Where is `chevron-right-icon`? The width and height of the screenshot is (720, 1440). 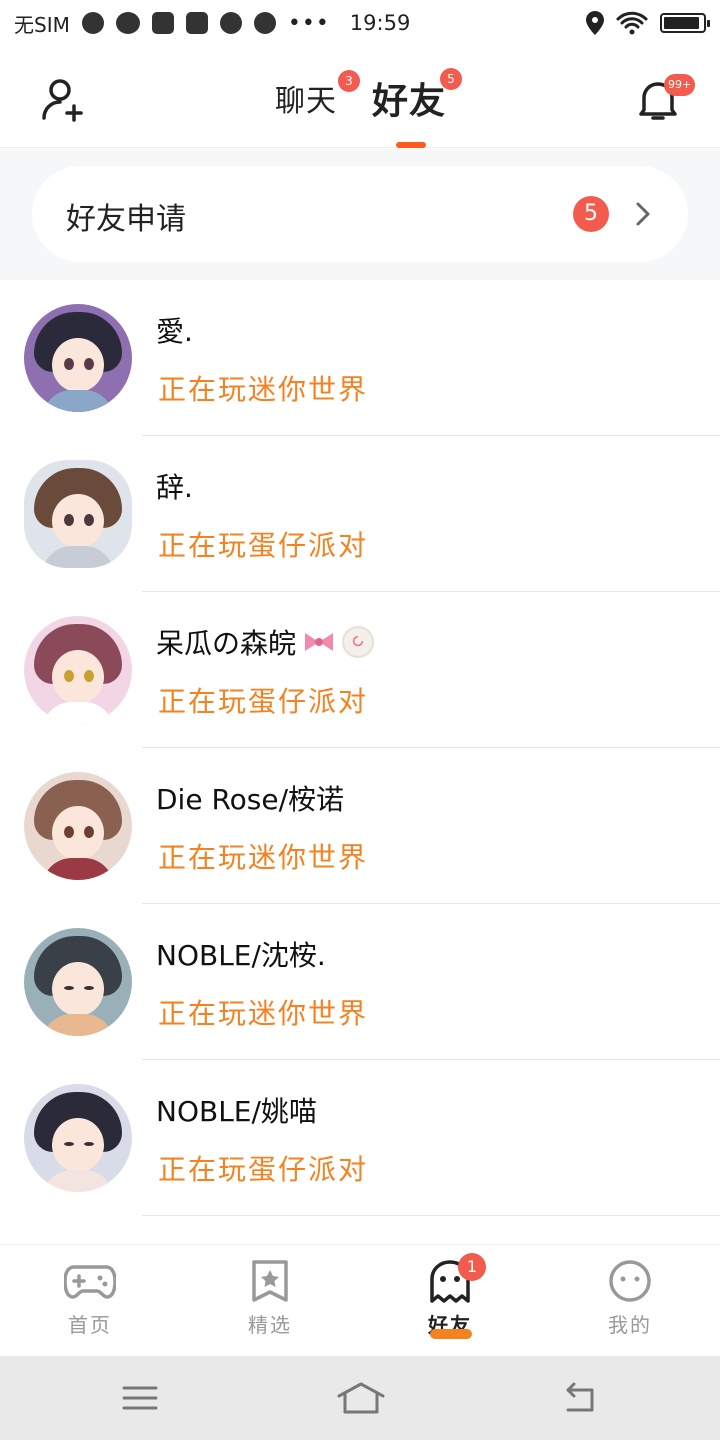
chevron-right-icon is located at coordinates (643, 214).